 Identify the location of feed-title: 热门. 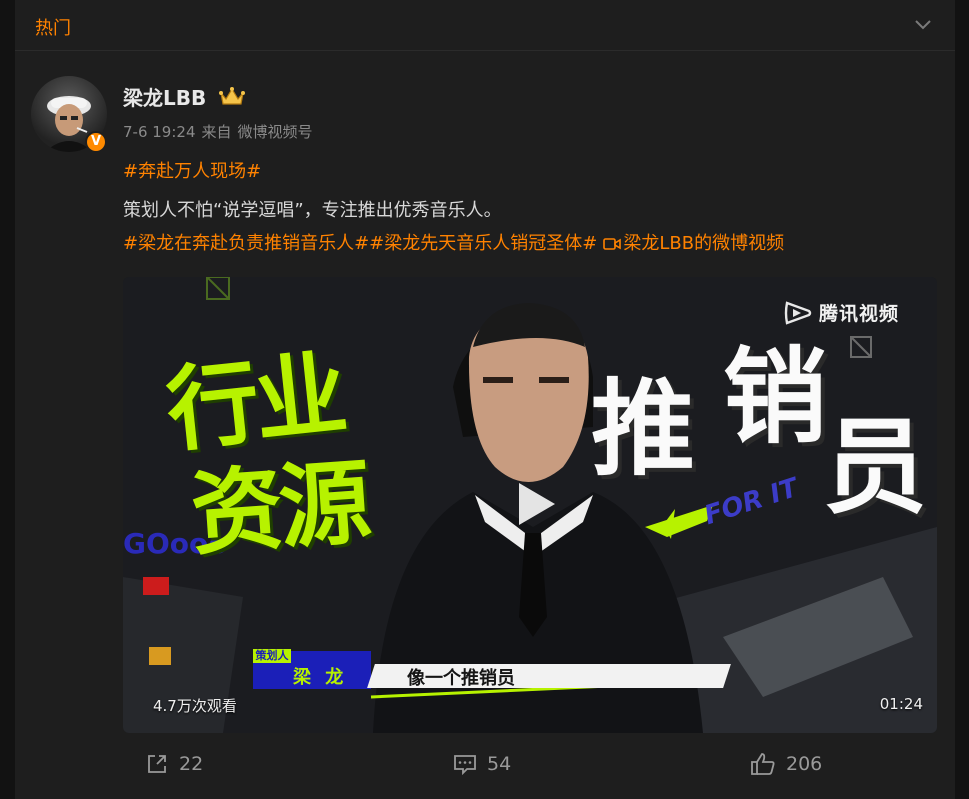
(53, 27).